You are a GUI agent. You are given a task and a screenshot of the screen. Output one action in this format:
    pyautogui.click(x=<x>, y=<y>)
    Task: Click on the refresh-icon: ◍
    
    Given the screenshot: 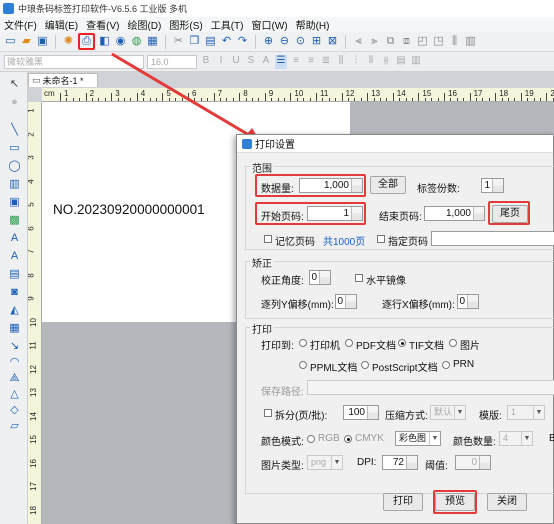 What is the action you would take?
    pyautogui.click(x=136, y=41)
    